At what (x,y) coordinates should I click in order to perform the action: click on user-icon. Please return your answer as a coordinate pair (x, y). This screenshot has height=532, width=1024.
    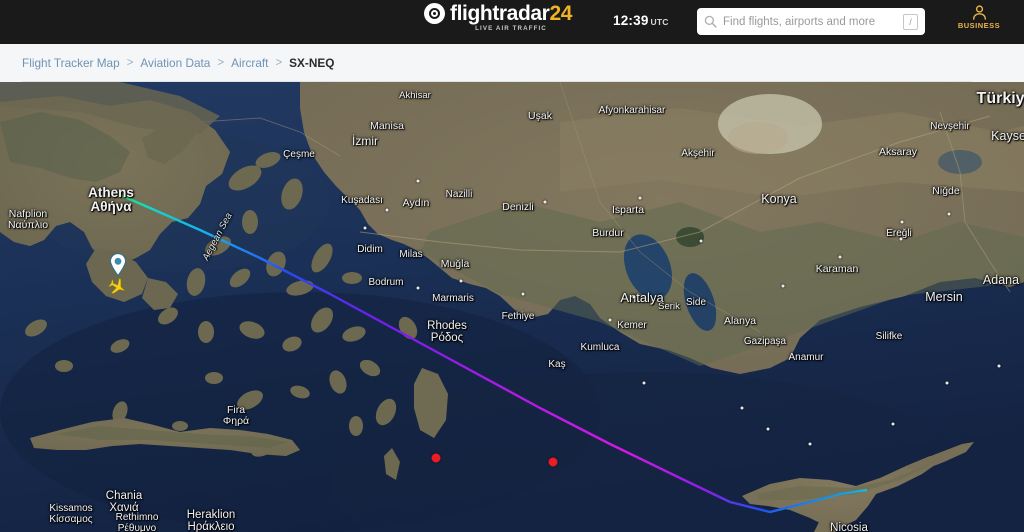
    Looking at the image, I should click on (979, 12).